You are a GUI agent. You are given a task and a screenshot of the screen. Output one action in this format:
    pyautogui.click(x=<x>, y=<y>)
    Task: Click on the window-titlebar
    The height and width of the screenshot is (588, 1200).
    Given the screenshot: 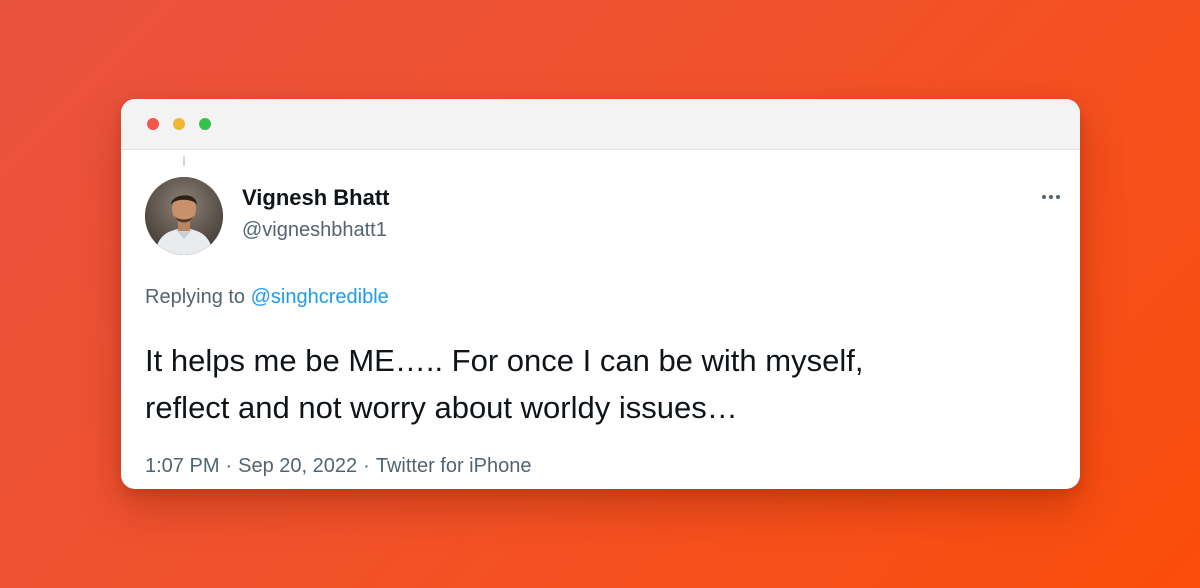 What is the action you would take?
    pyautogui.click(x=600, y=124)
    